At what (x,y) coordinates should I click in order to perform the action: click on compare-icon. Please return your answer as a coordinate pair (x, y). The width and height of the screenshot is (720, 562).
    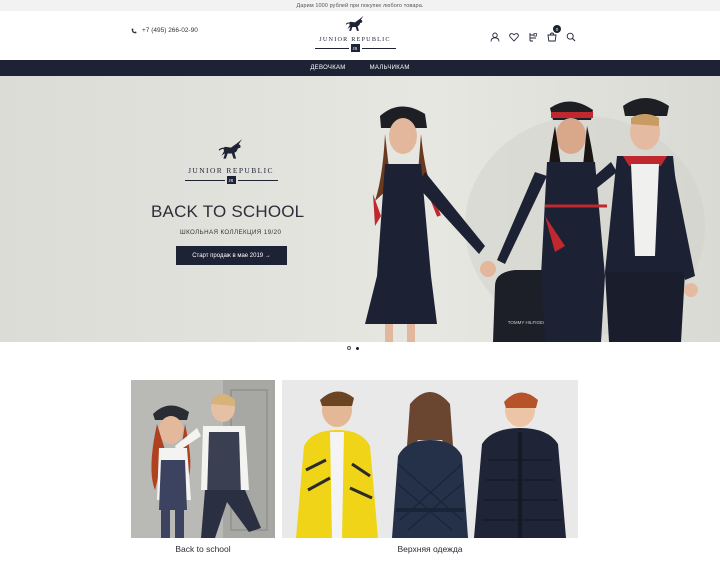
    Looking at the image, I should click on (533, 35).